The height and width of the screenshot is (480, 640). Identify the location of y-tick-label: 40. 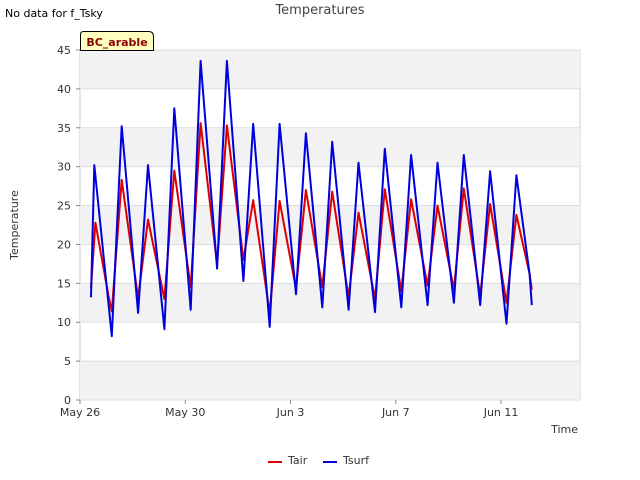
(64, 89).